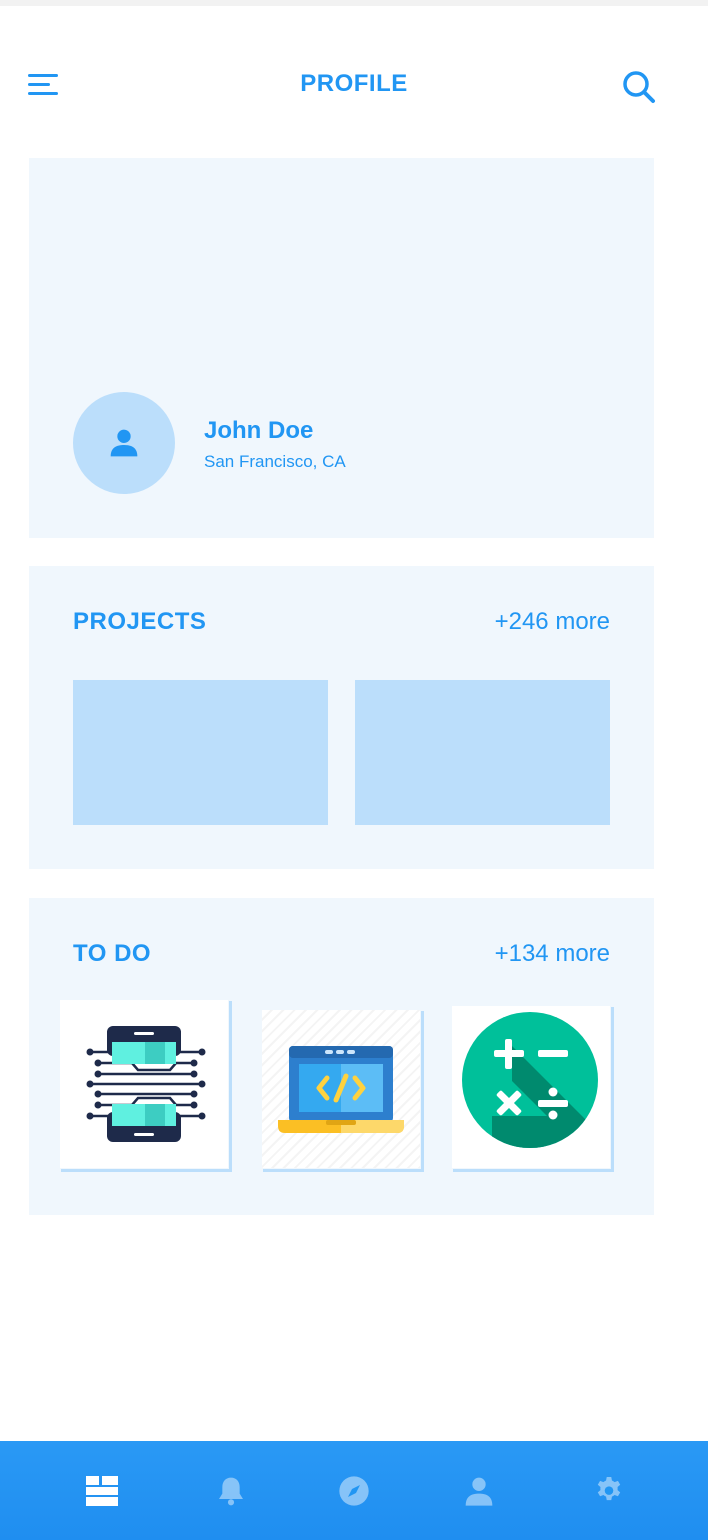 This screenshot has width=708, height=1540. I want to click on avatar, so click(124, 443).